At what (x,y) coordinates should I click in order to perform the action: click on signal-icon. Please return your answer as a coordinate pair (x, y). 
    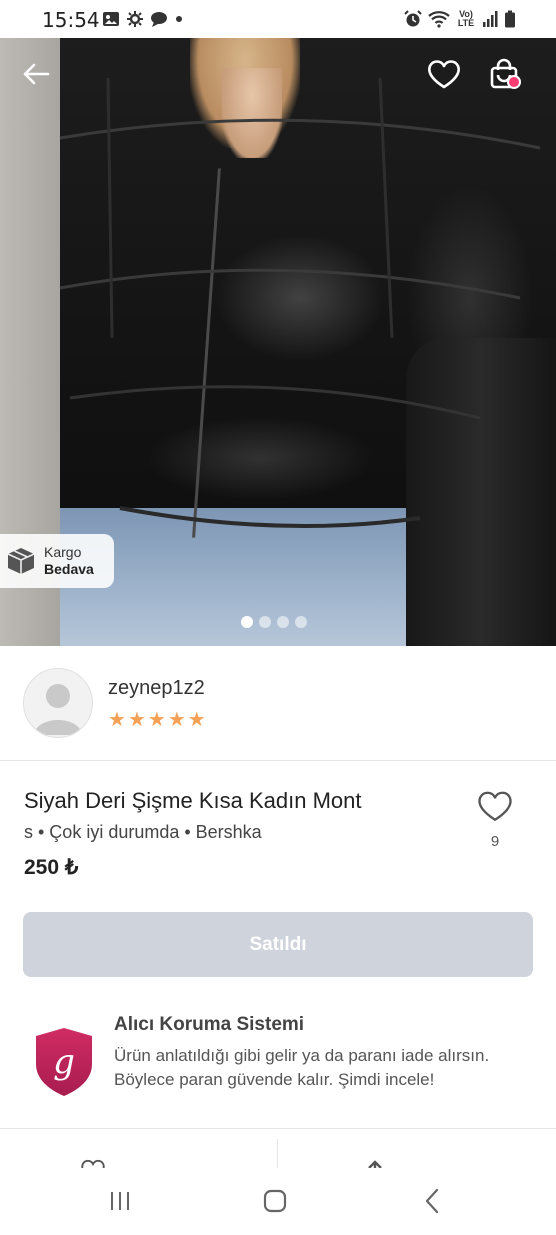
    Looking at the image, I should click on (490, 19).